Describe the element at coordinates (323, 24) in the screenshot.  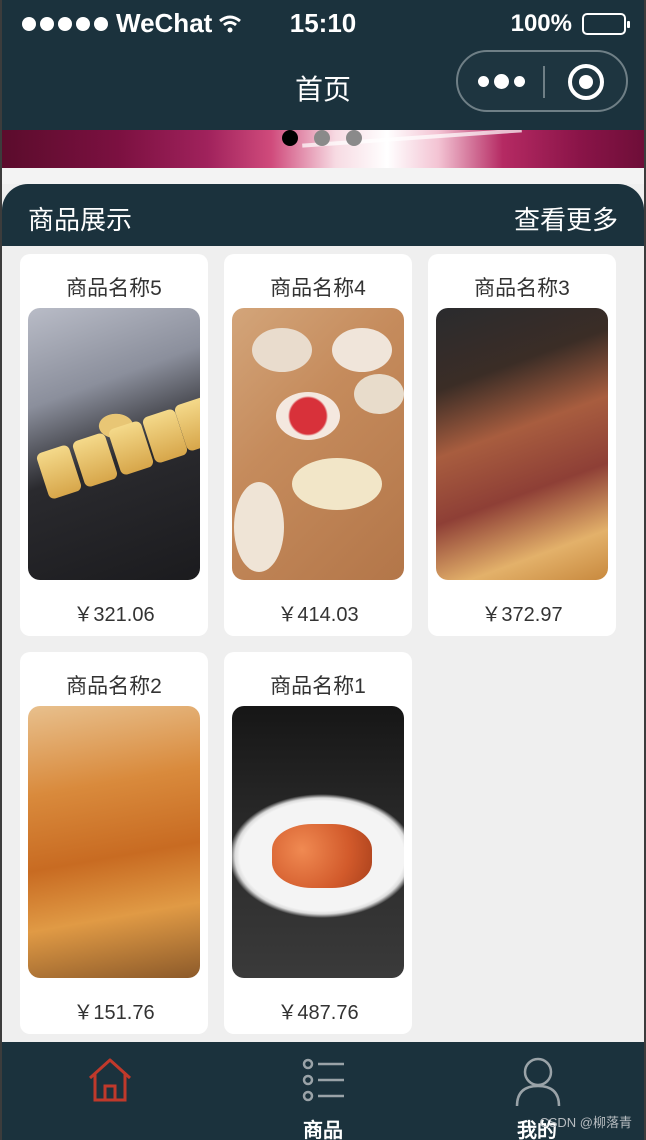
I see `status-bar: WeChat 15:10 100%` at that location.